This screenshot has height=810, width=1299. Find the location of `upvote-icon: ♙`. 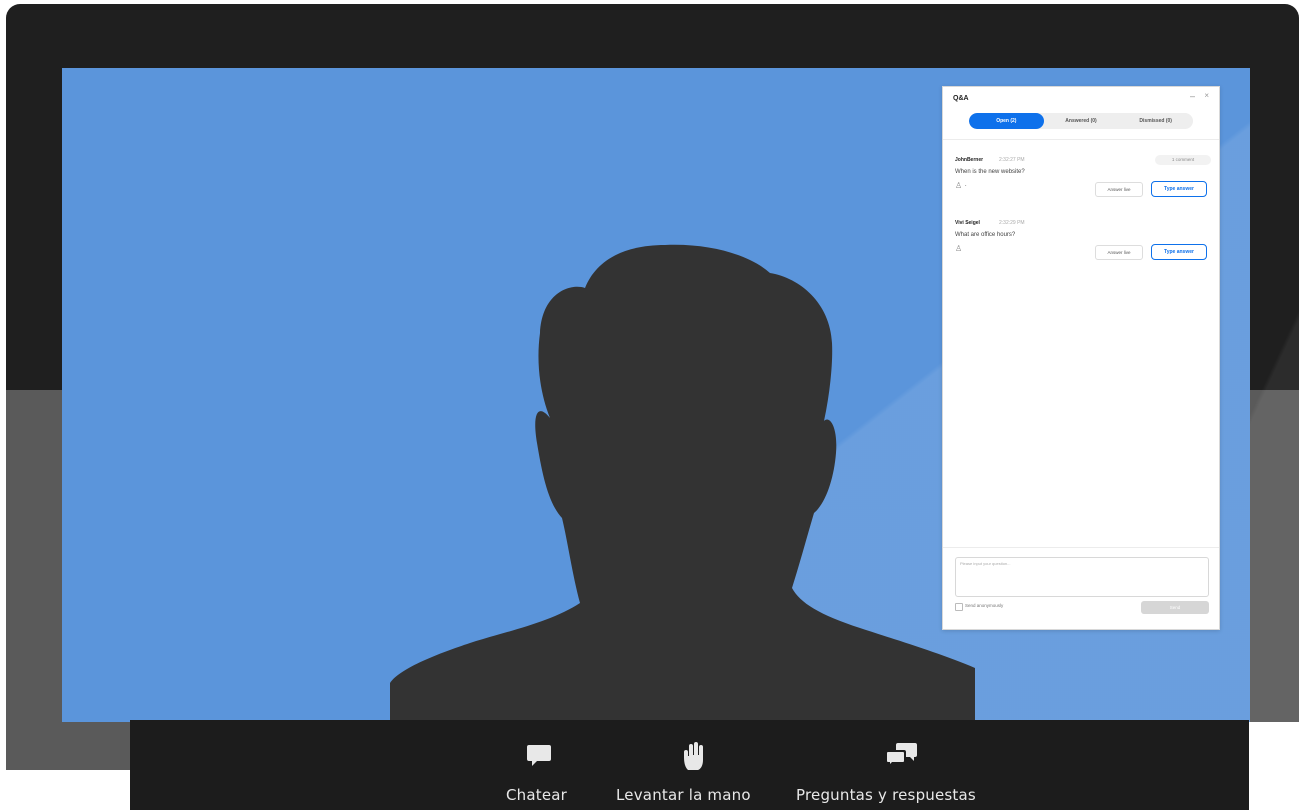

upvote-icon: ♙ is located at coordinates (958, 248).